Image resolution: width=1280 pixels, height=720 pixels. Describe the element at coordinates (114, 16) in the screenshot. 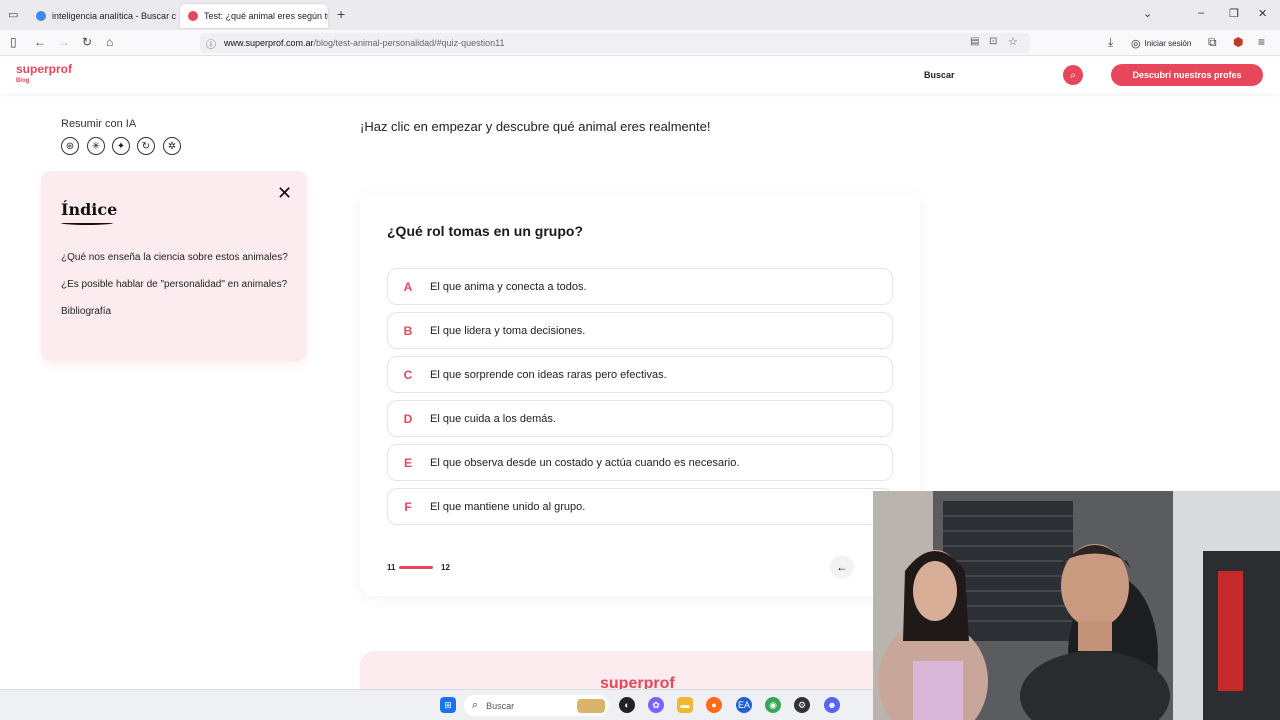

I see `tab-title: inteligencia analítica - Buscar c` at that location.